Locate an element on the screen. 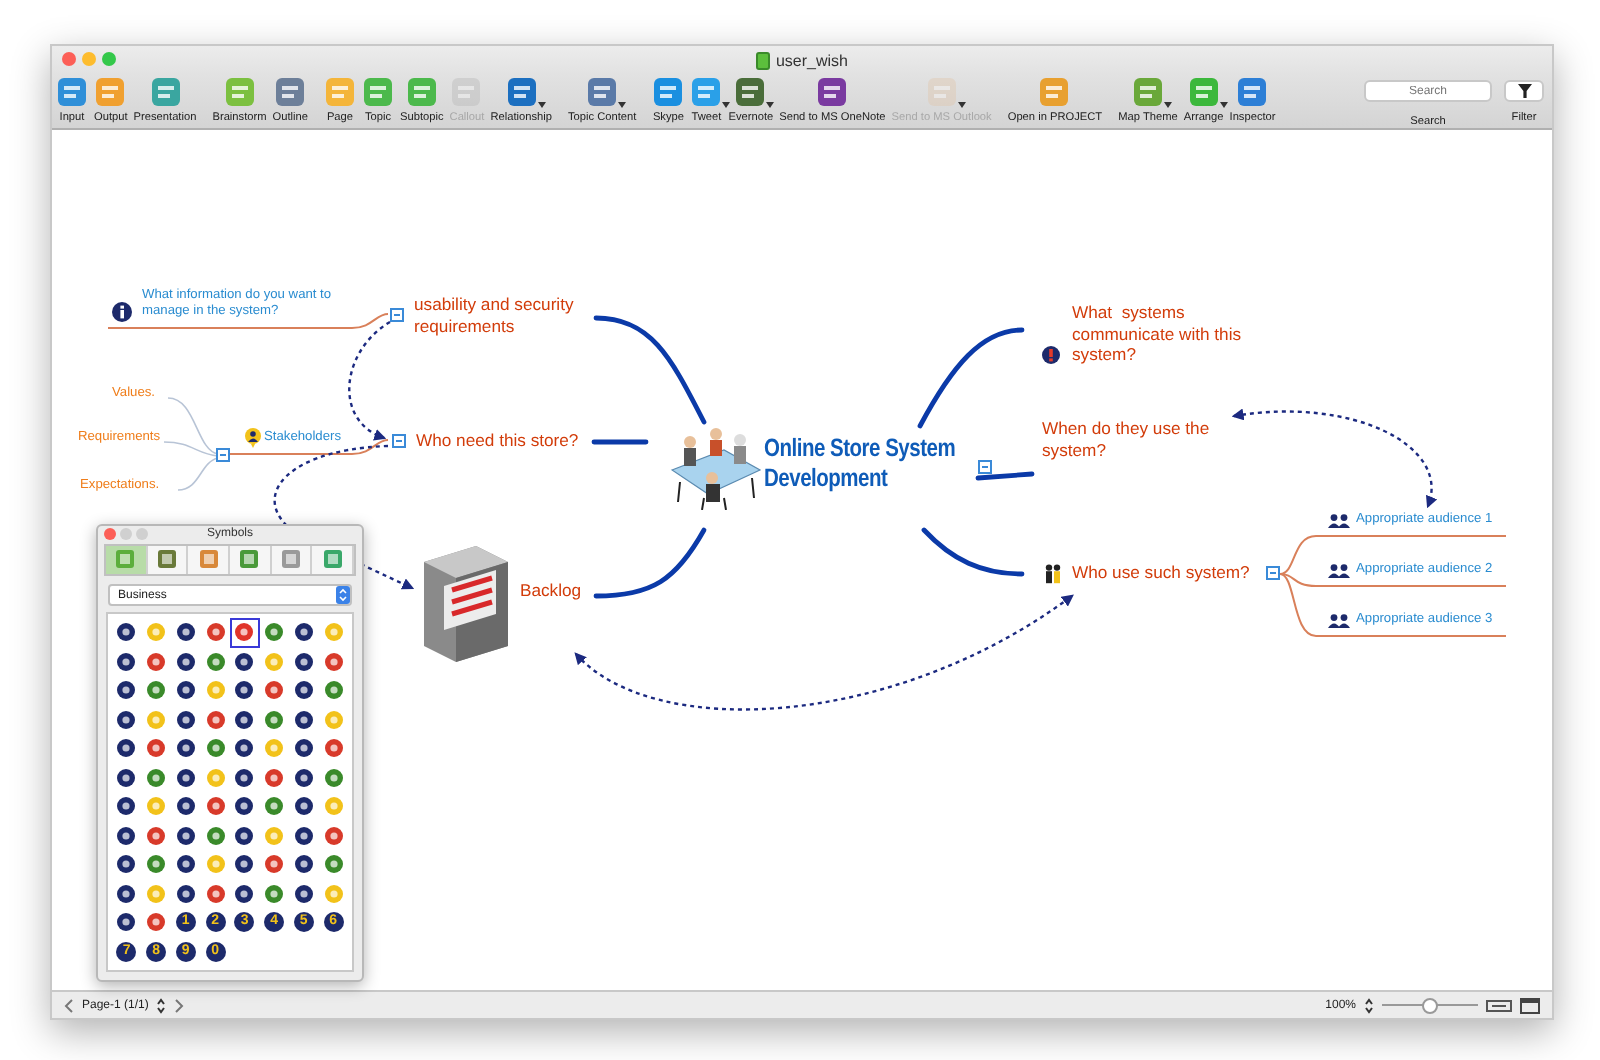  topic-label: Who need this store? is located at coordinates (497, 440).